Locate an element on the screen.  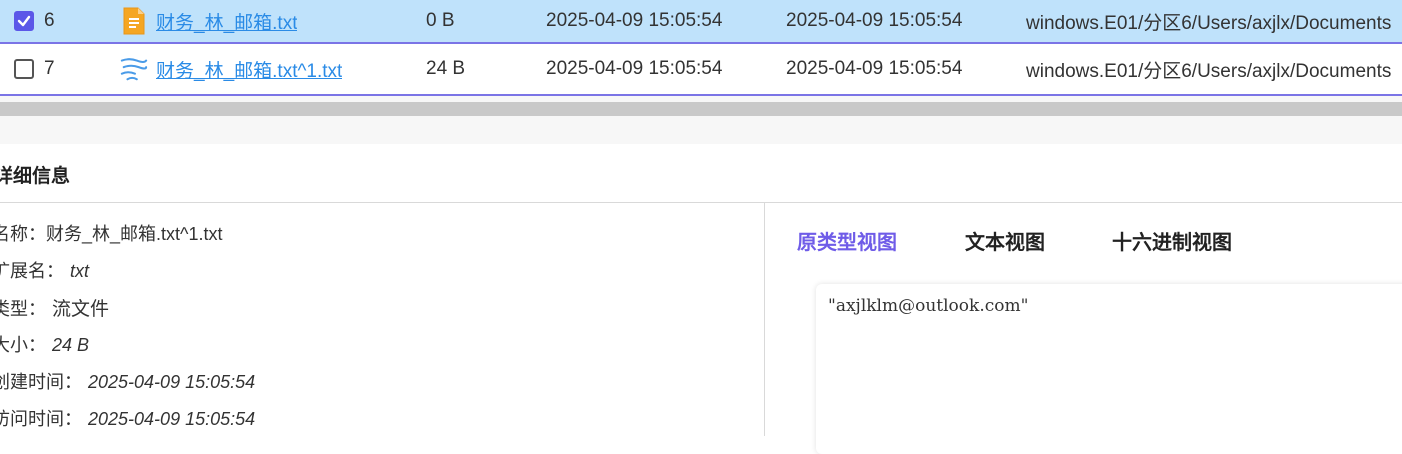
detail-name-label: 名称： is located at coordinates (23, 234).